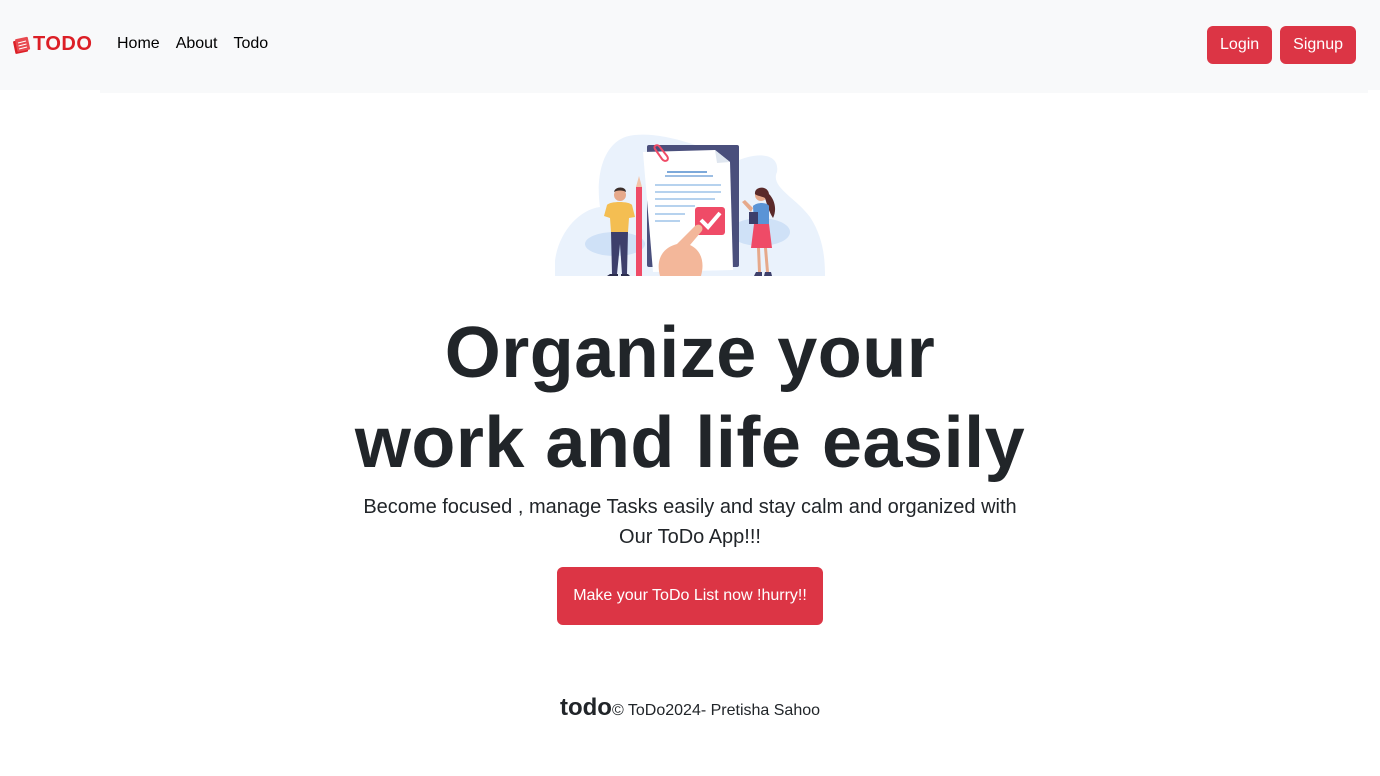 This screenshot has height=776, width=1380. Describe the element at coordinates (690, 205) in the screenshot. I see `todo-checklist-illustration` at that location.